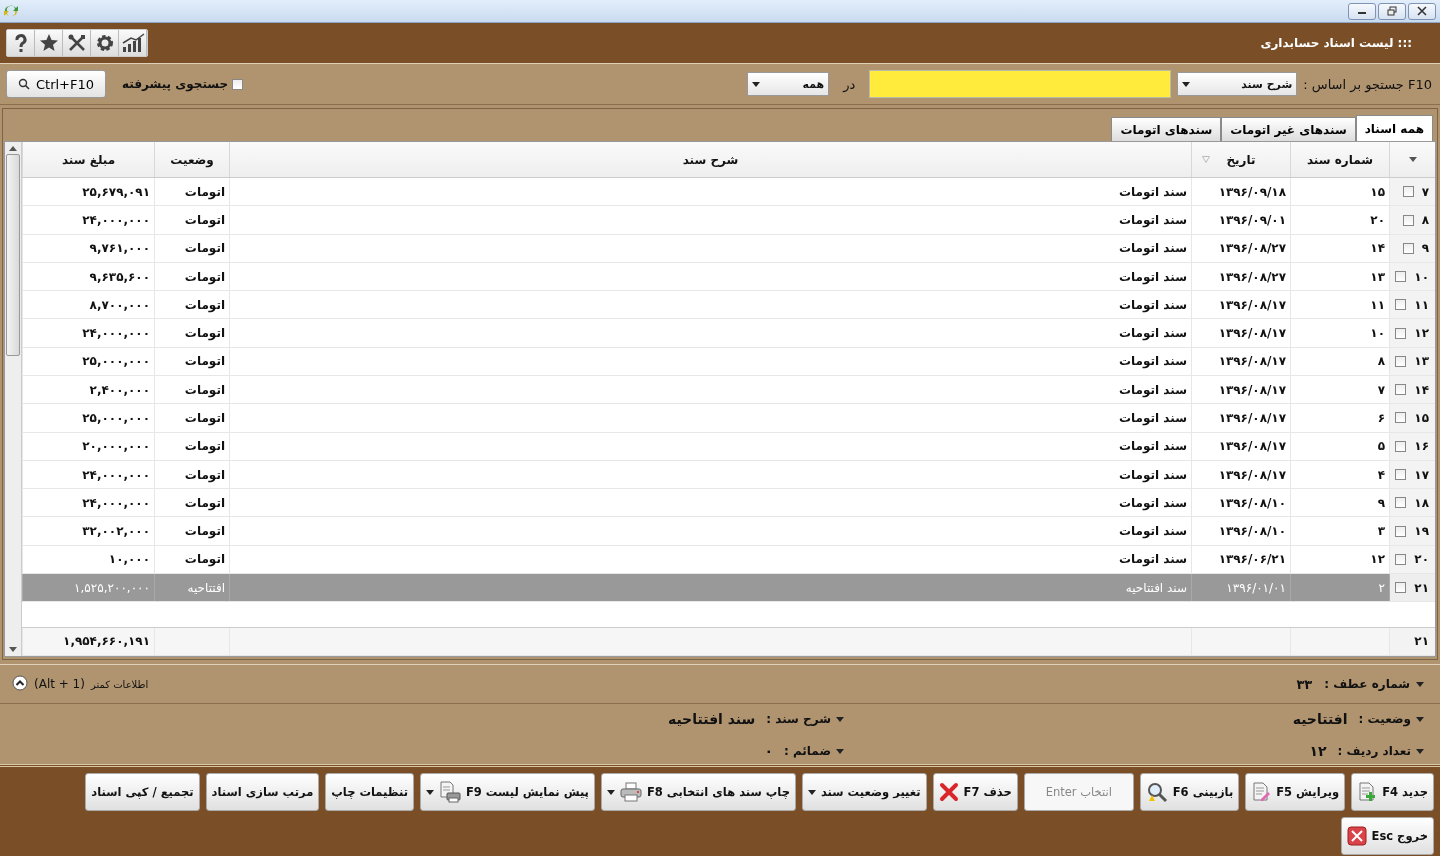 Image resolution: width=1440 pixels, height=856 pixels. I want to click on detail-value: ۰, so click(768, 751).